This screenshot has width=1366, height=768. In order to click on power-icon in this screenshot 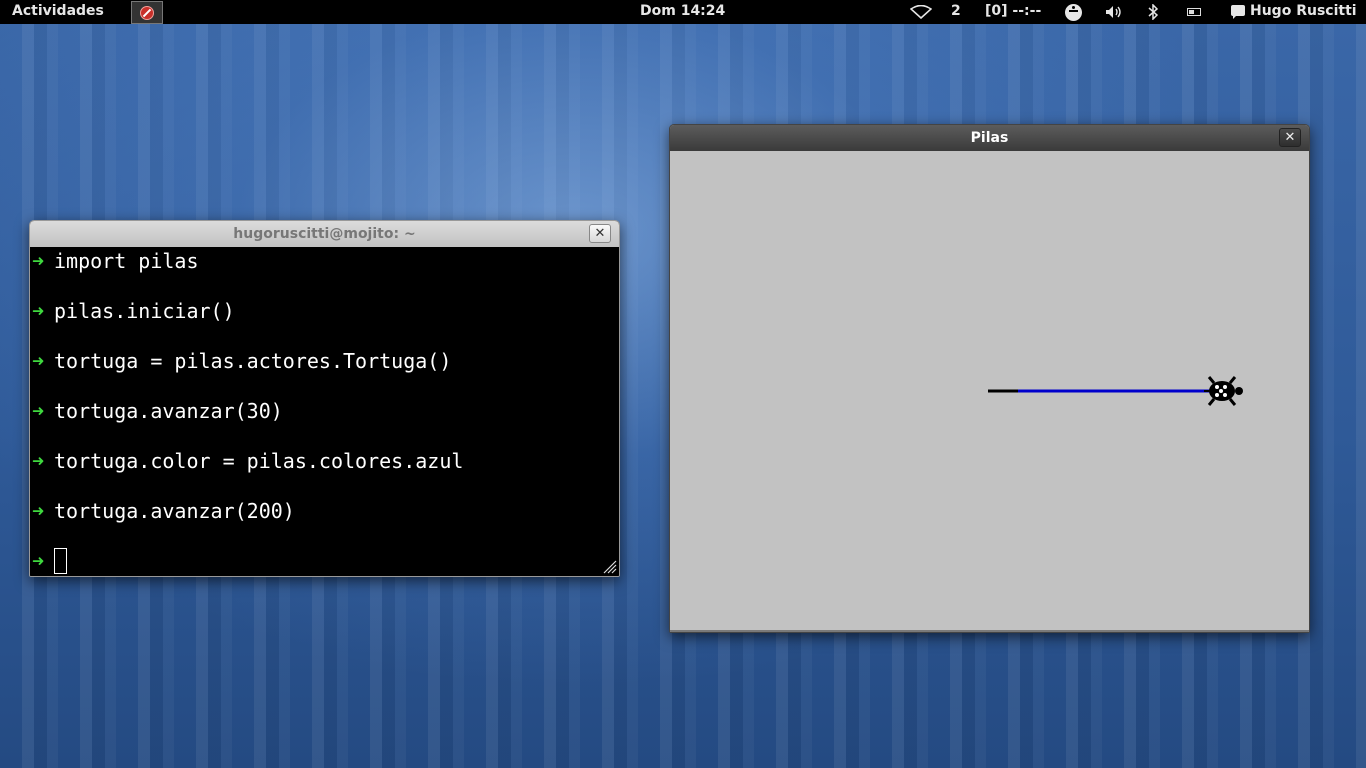, I will do `click(1194, 12)`.